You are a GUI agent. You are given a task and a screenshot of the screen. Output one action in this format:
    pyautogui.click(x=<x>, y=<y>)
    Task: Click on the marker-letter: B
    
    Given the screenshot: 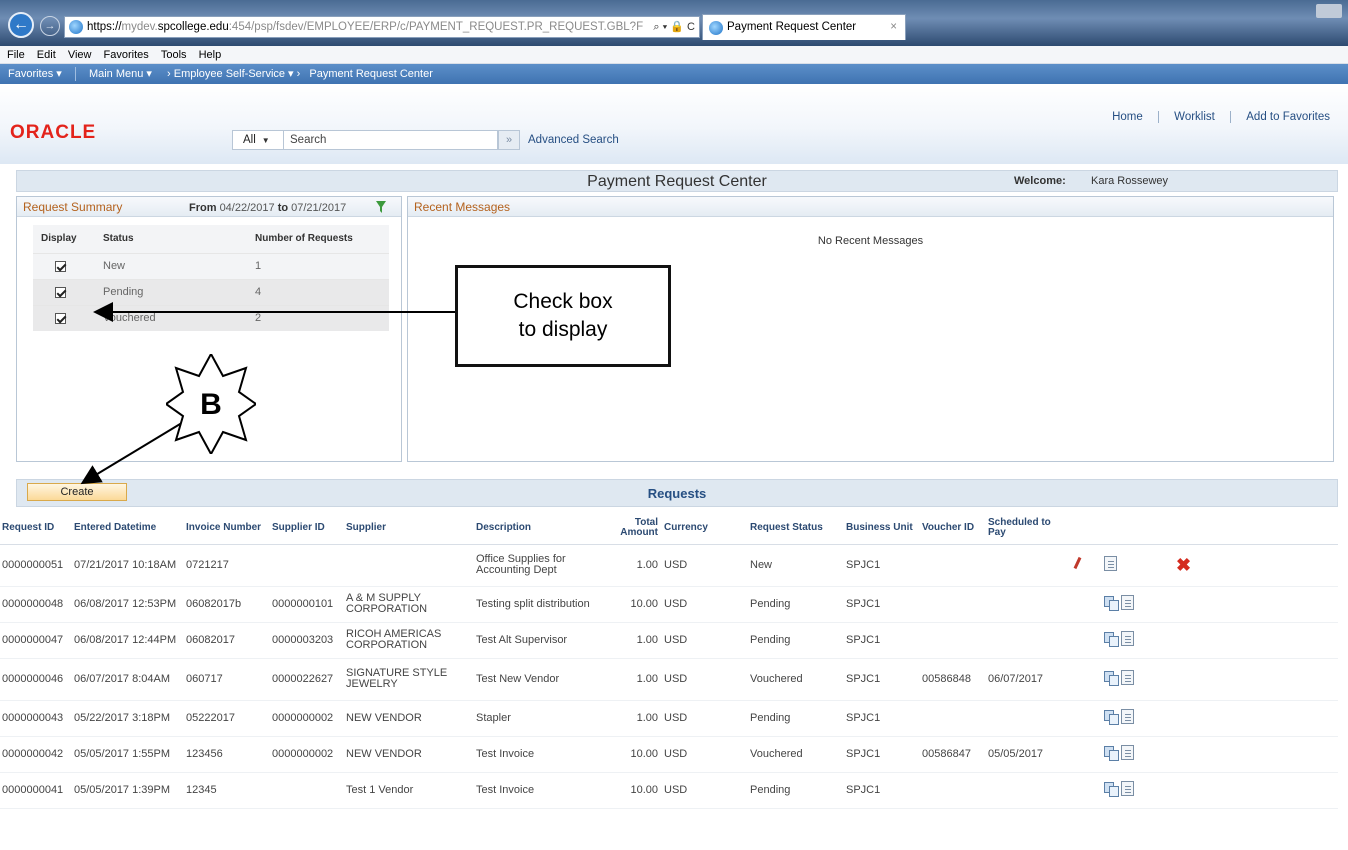 What is the action you would take?
    pyautogui.click(x=211, y=404)
    